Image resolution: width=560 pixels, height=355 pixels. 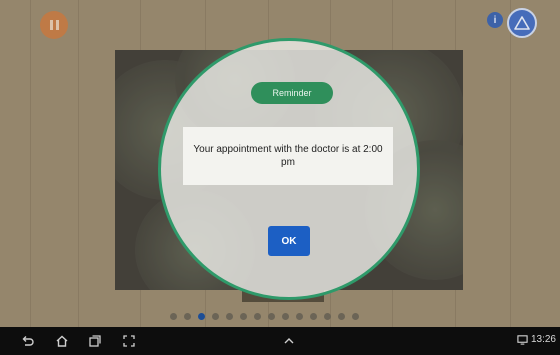 I want to click on status-area: 13:26, so click(x=536, y=339).